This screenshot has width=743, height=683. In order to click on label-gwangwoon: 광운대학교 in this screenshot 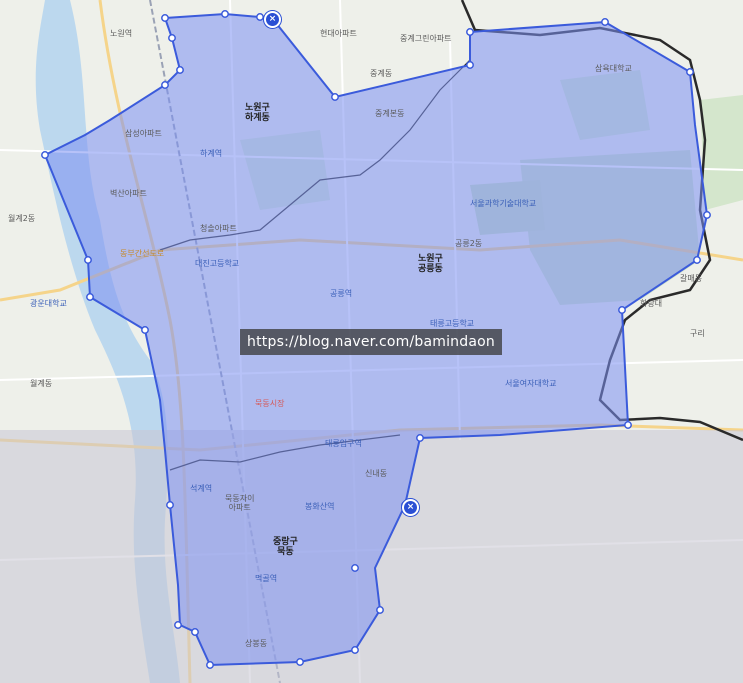, I will do `click(48, 303)`.